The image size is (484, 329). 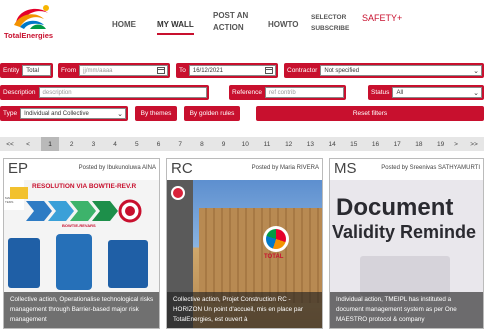 What do you see at coordinates (128, 264) in the screenshot?
I see `image-block-right` at bounding box center [128, 264].